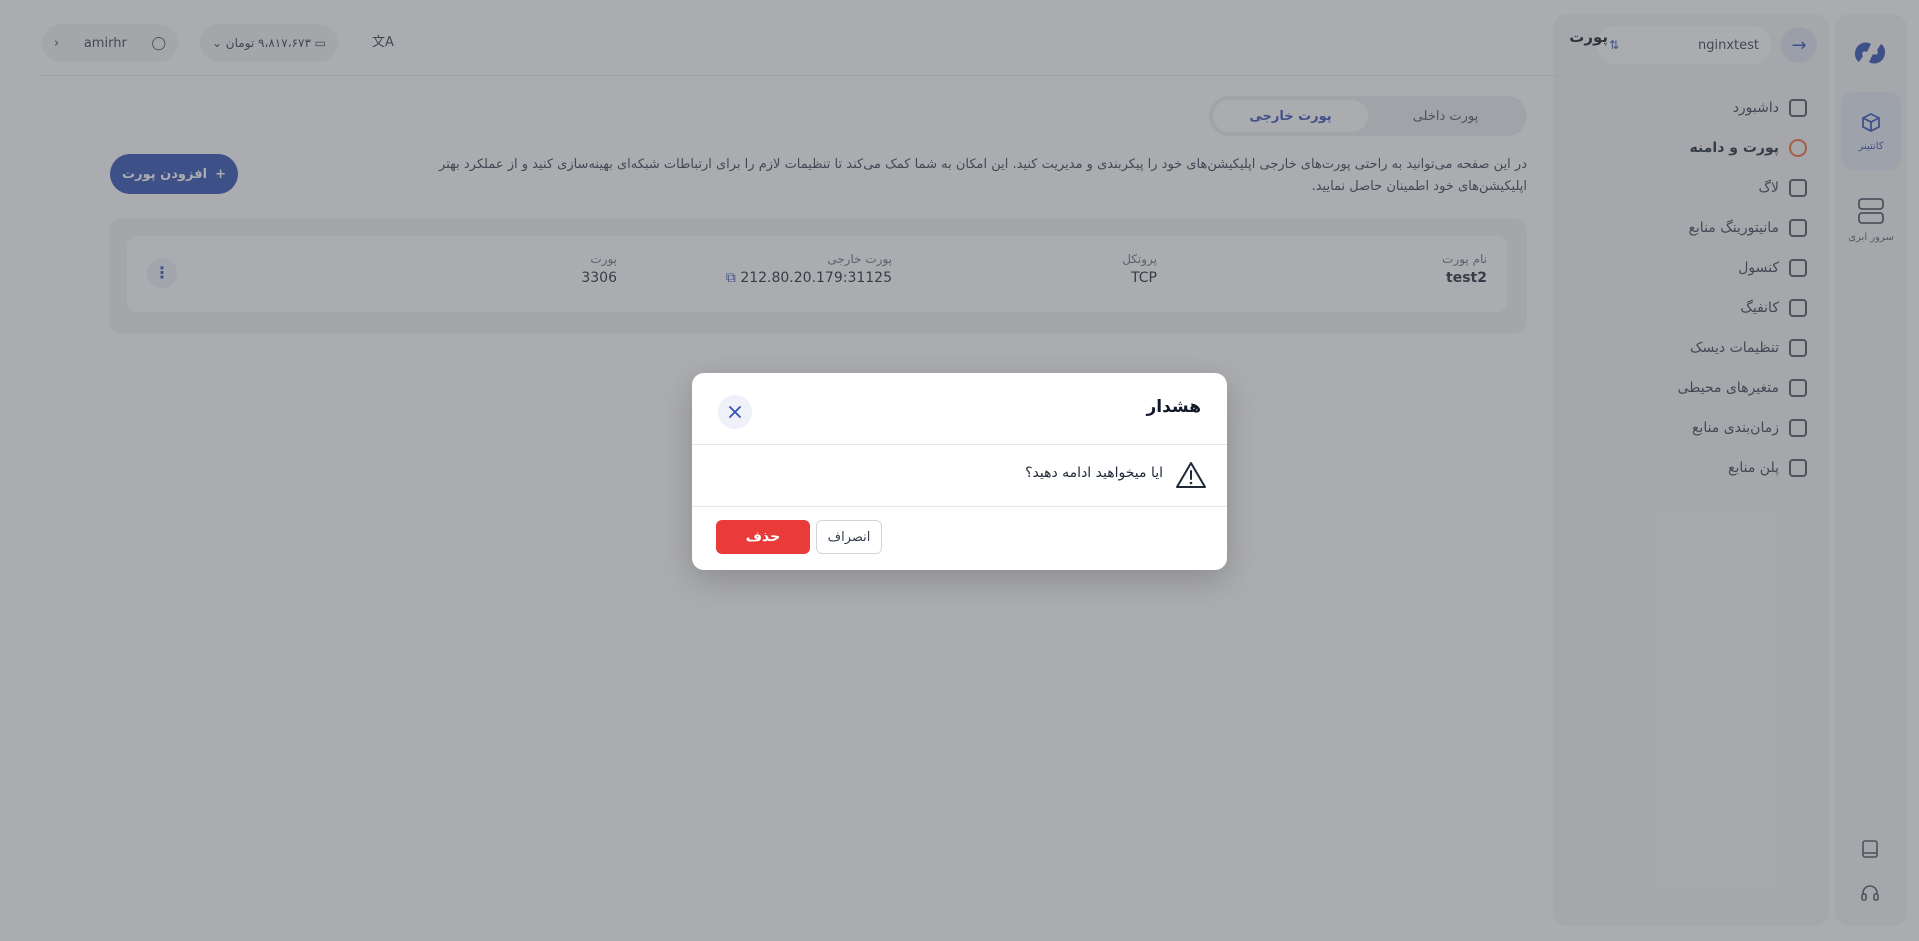  What do you see at coordinates (849, 537) in the screenshot?
I see `cancel-button: انصراف` at bounding box center [849, 537].